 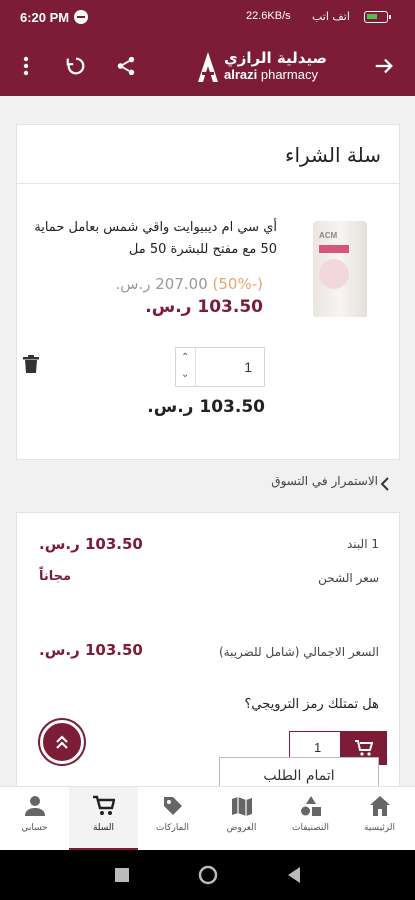 What do you see at coordinates (311, 704) in the screenshot?
I see `promo-question: هل تمتلك رمز الترويجي؟` at bounding box center [311, 704].